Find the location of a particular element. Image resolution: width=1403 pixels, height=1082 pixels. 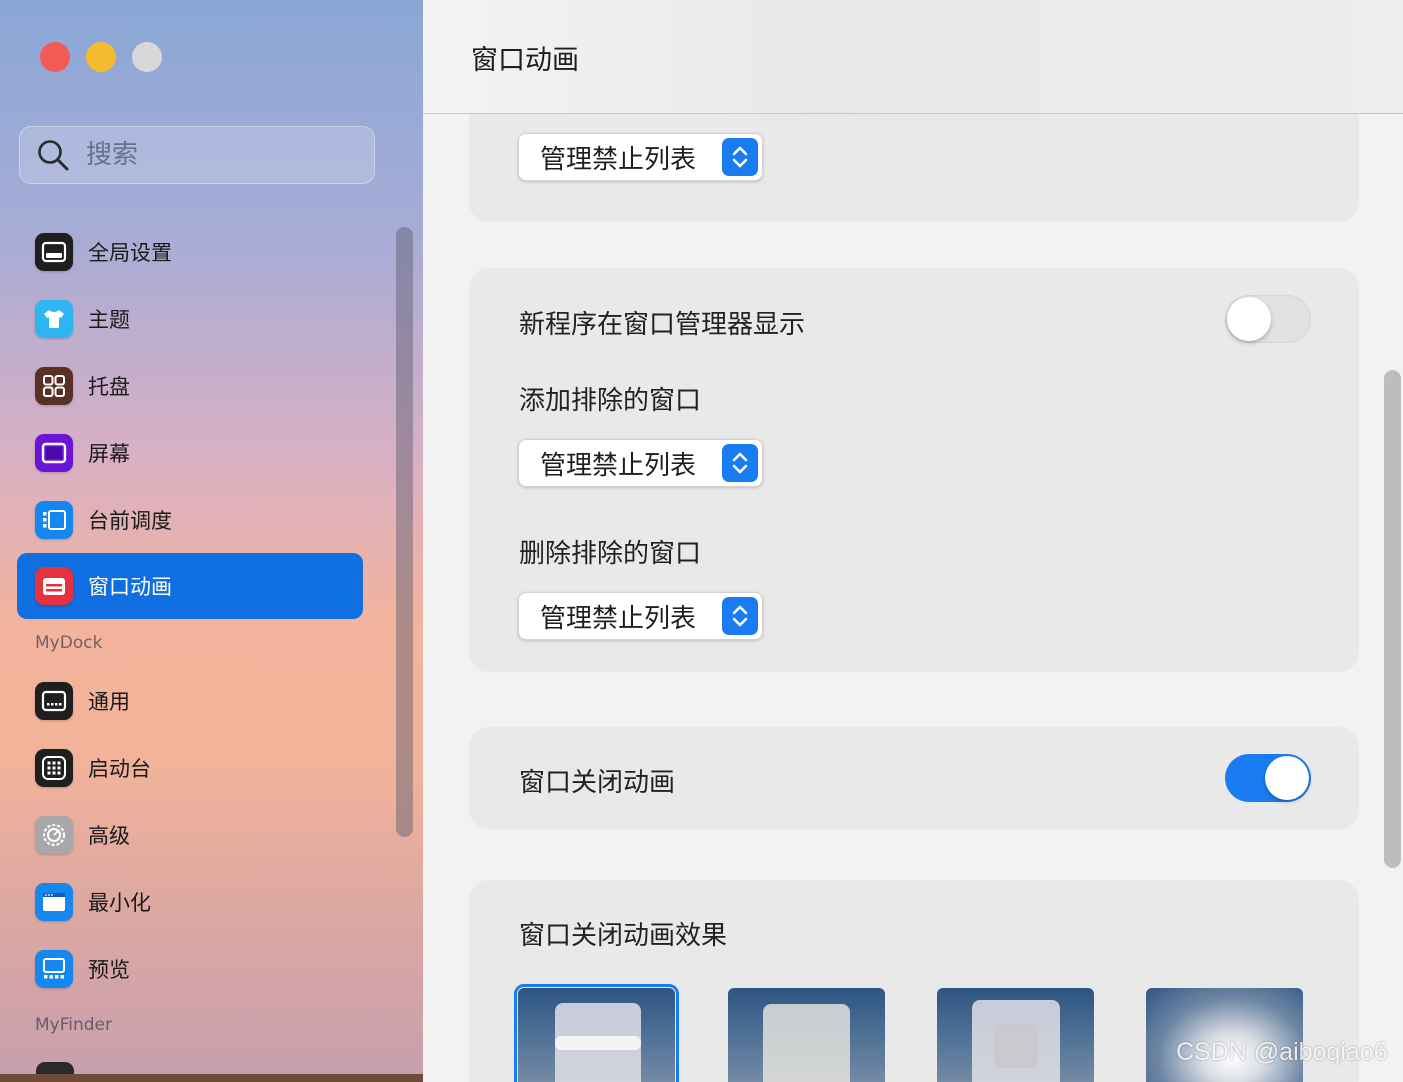

close-animation-toggle is located at coordinates (1268, 778).